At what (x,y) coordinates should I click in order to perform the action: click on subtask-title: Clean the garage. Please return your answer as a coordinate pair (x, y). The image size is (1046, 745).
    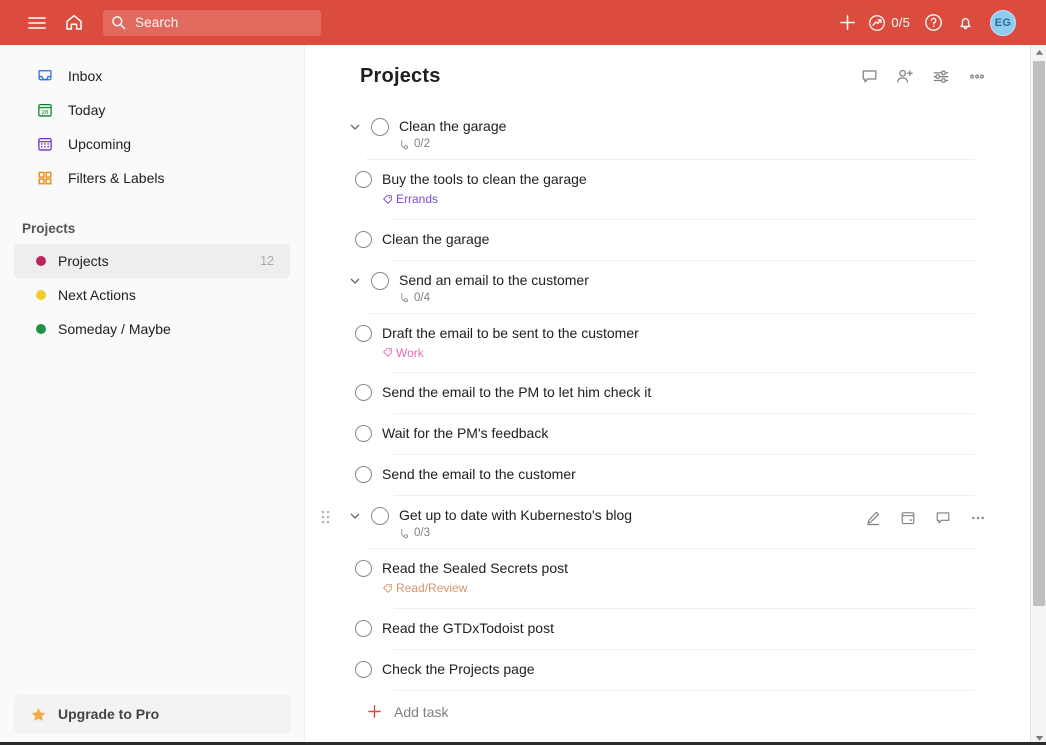
    Looking at the image, I should click on (436, 238).